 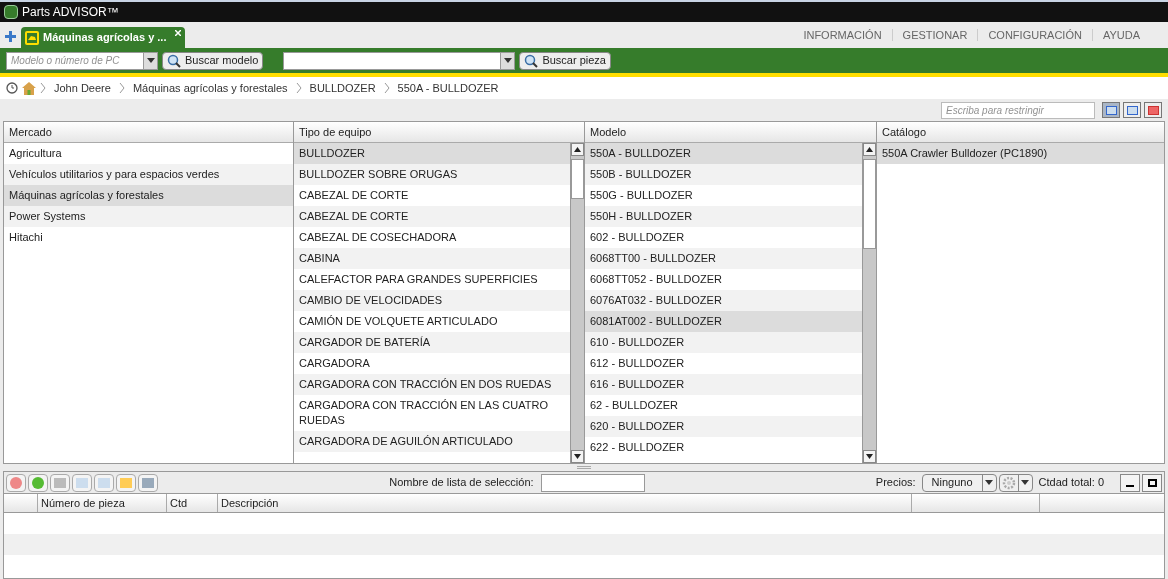 What do you see at coordinates (723, 300) in the screenshot?
I see `list-item: 6076AT032 - BULLDOZER` at bounding box center [723, 300].